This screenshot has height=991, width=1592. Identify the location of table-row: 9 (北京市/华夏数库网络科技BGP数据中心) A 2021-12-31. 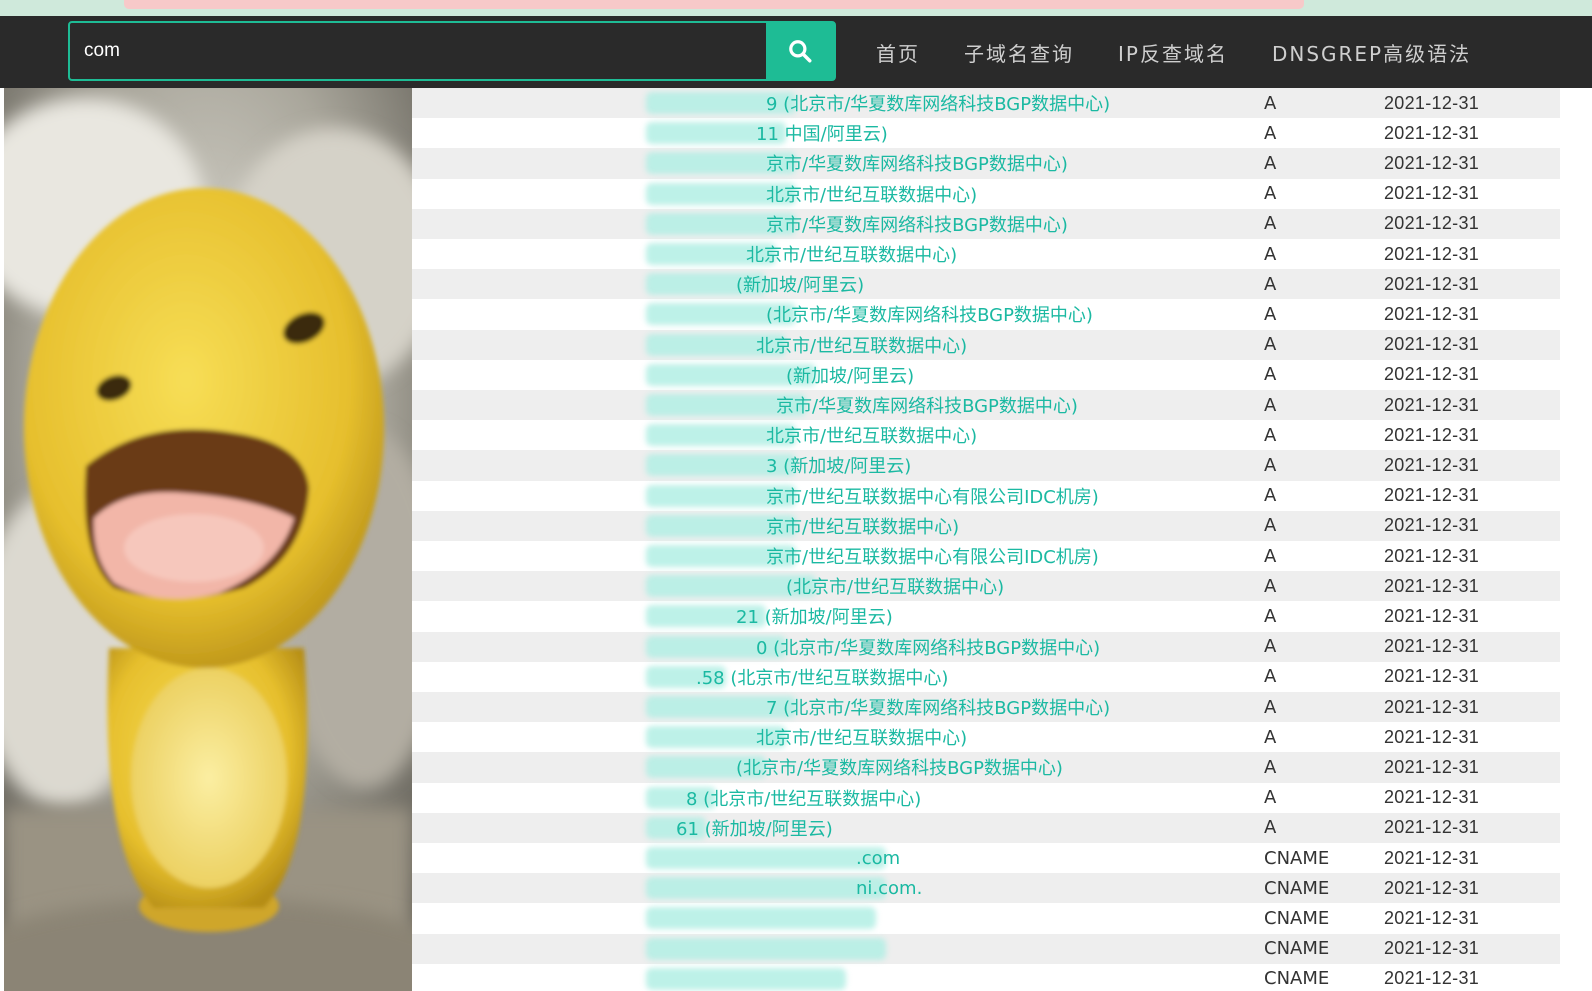
(986, 103).